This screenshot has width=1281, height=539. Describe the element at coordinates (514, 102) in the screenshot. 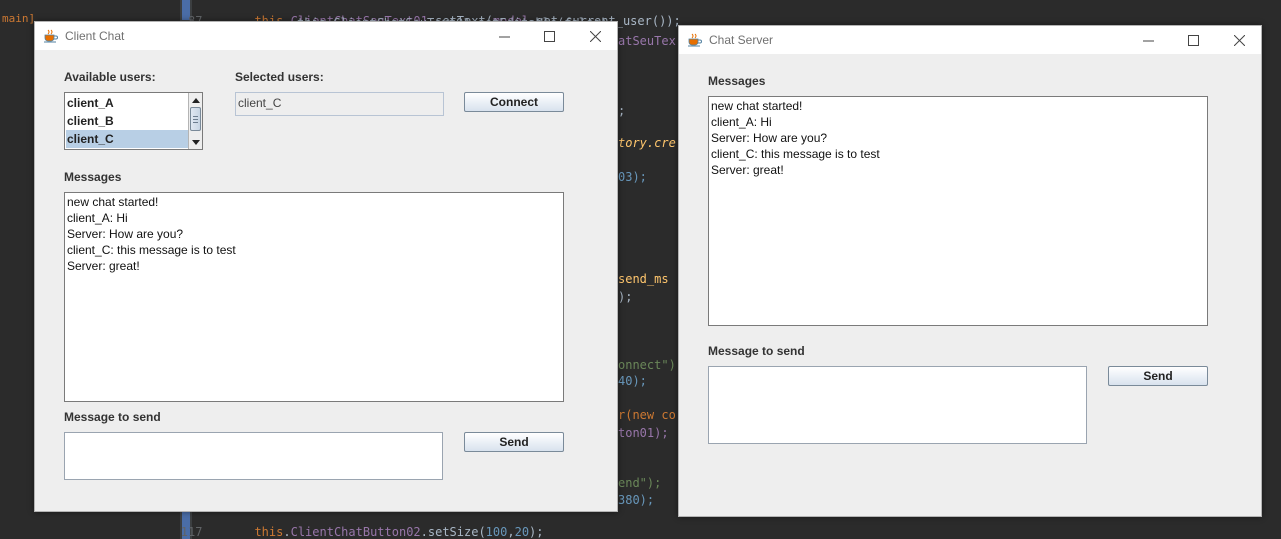

I see `connect-button: Connect` at that location.